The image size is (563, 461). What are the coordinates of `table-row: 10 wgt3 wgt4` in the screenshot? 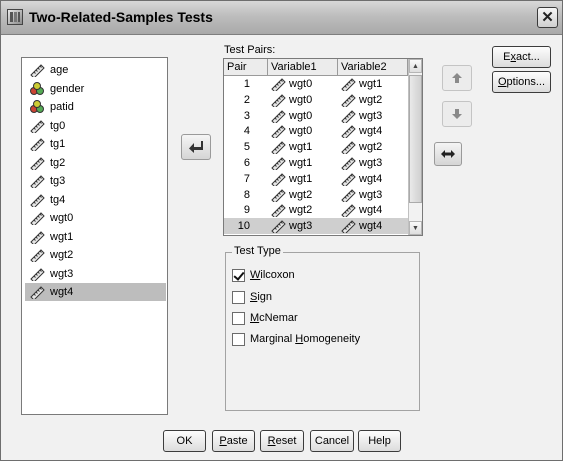 It's located at (316, 226).